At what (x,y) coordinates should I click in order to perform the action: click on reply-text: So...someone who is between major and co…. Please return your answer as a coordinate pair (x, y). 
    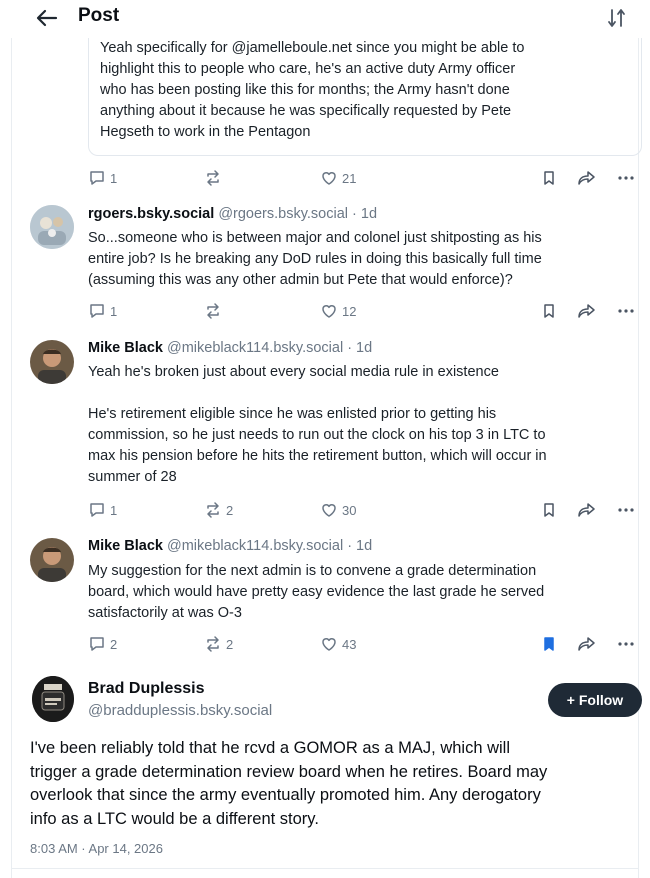
    Looking at the image, I should click on (363, 259).